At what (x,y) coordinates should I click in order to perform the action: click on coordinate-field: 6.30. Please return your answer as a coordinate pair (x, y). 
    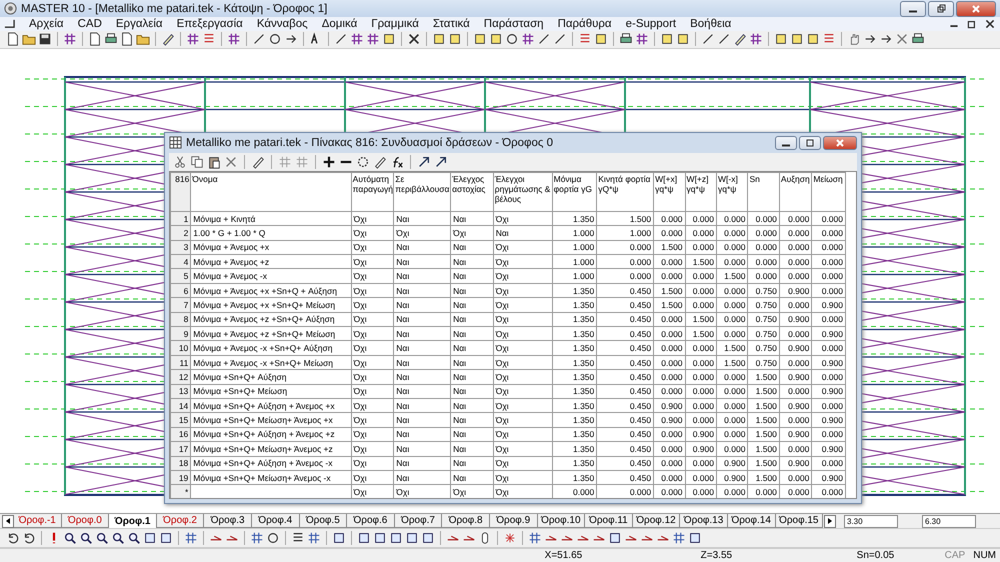
    Looking at the image, I should click on (949, 521).